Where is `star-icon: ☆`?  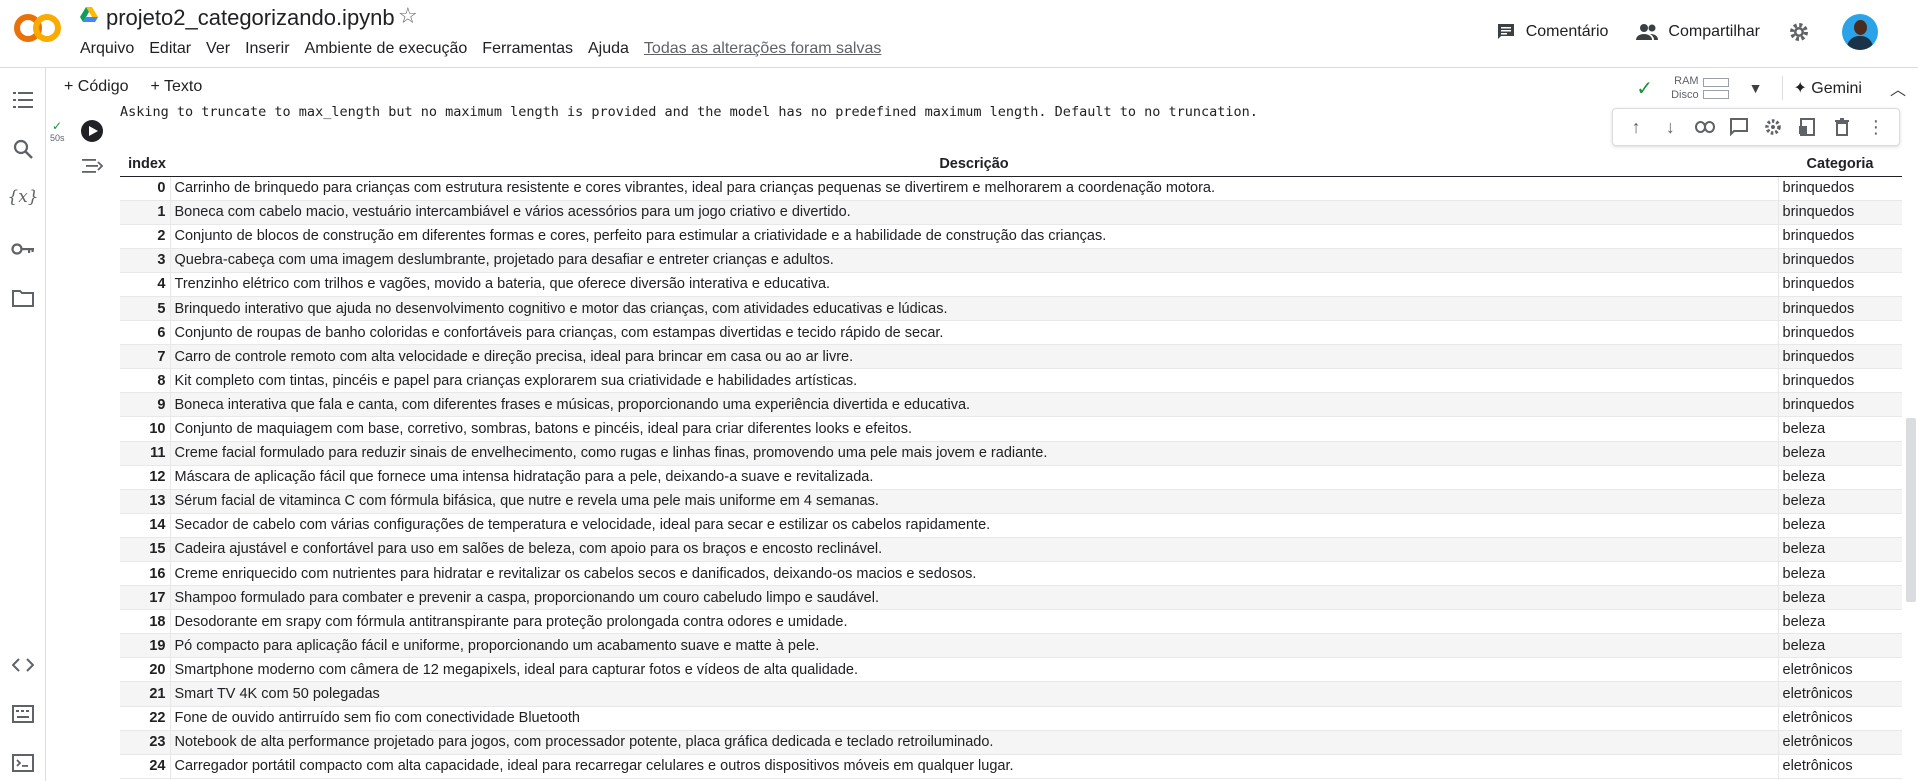
star-icon: ☆ is located at coordinates (408, 16).